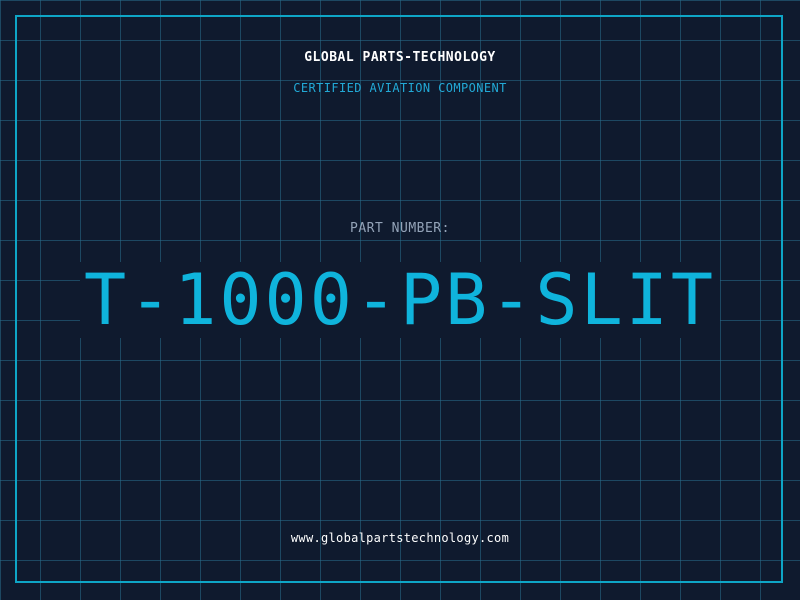 This screenshot has width=800, height=600. I want to click on company-name: GLOBAL PARTS-TECHNOLOGY, so click(400, 57).